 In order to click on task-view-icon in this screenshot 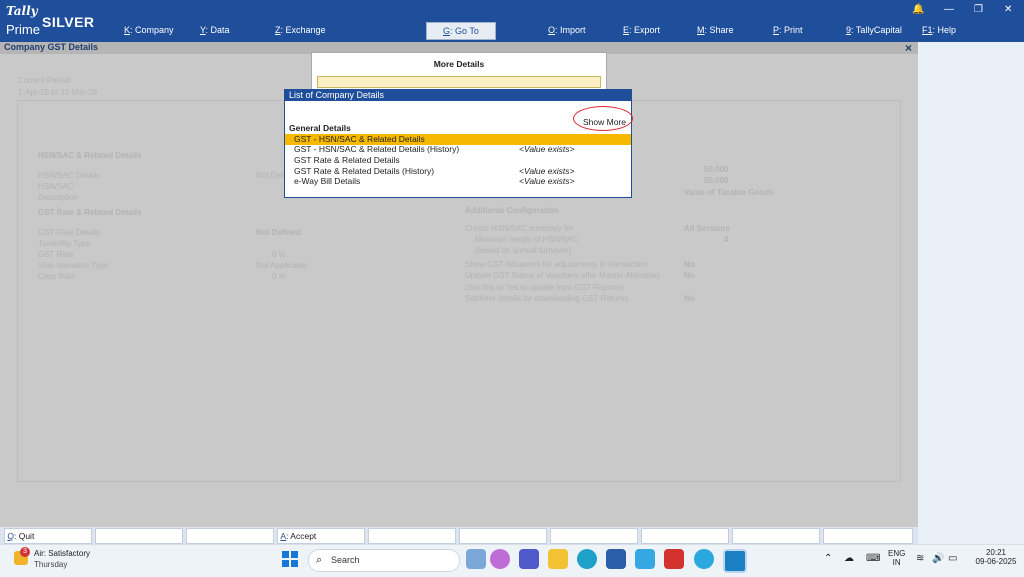, I will do `click(476, 559)`.